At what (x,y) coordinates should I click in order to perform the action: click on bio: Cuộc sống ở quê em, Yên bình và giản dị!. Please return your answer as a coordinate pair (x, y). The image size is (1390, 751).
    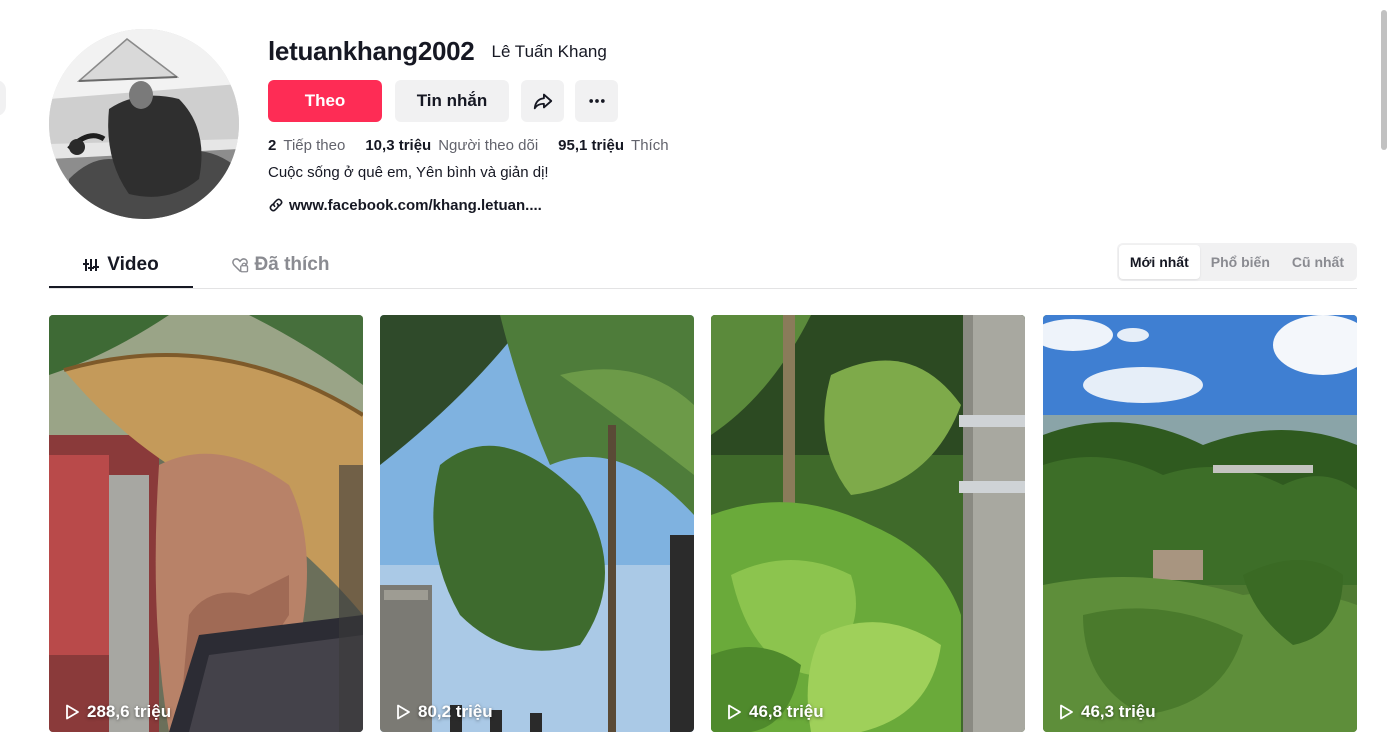
    Looking at the image, I should click on (408, 172).